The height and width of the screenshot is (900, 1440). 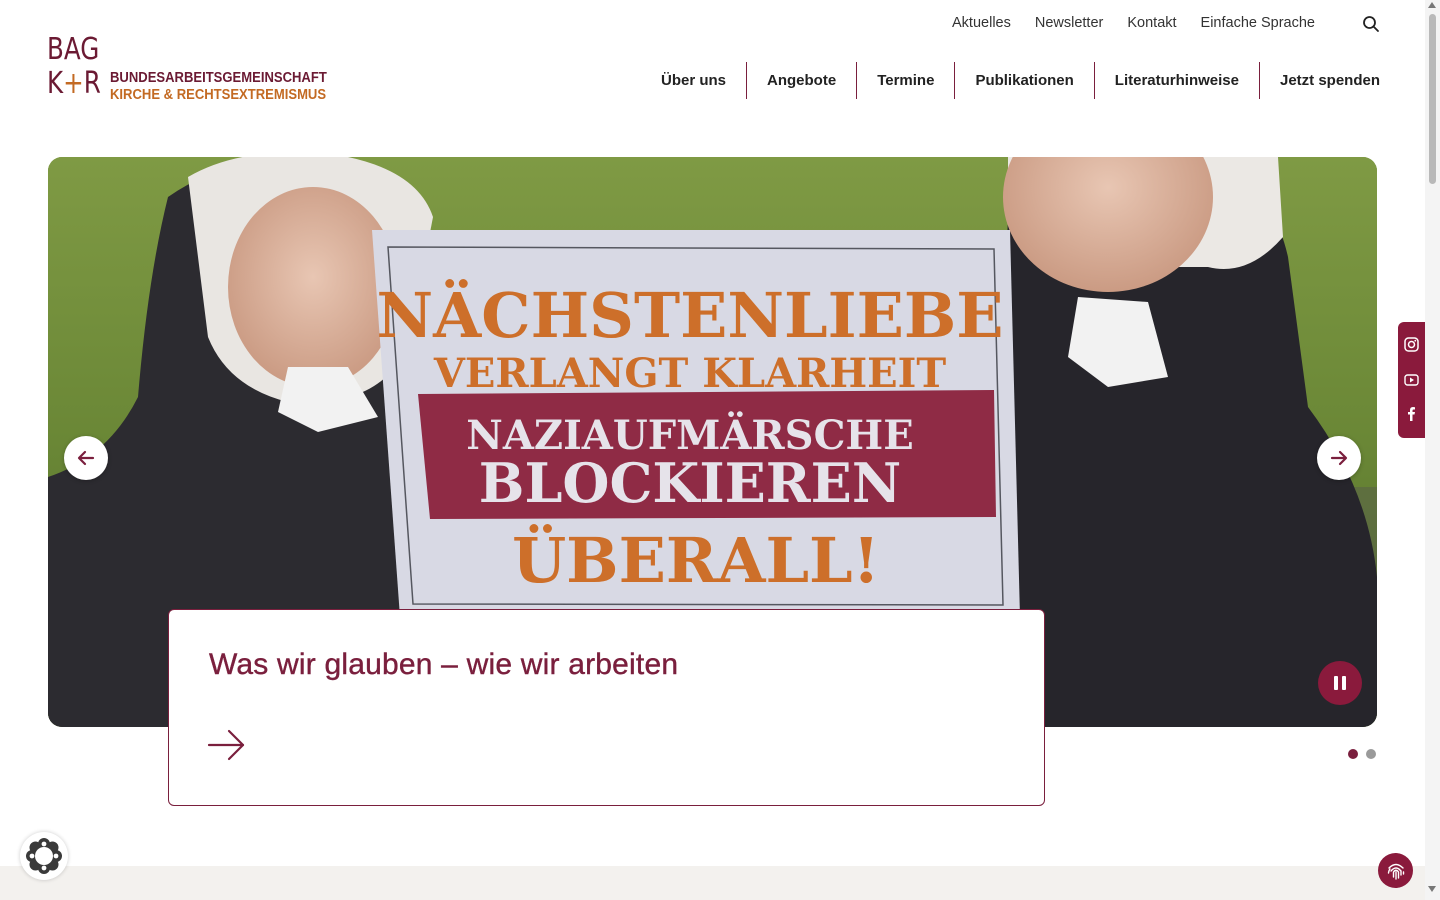 What do you see at coordinates (801, 80) in the screenshot?
I see `nav-item-angebote: Angebote` at bounding box center [801, 80].